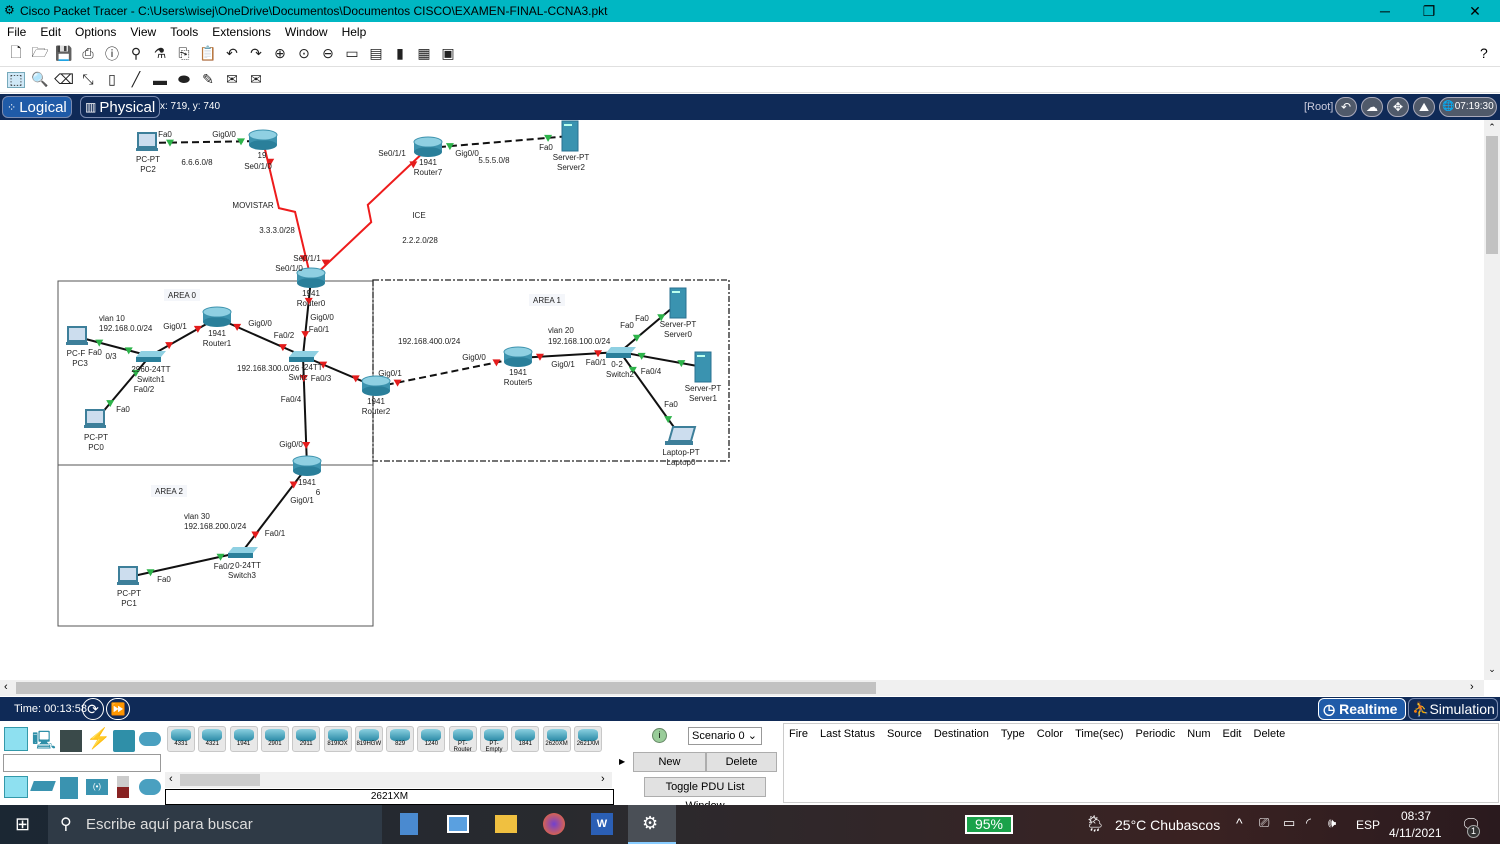 The image size is (1500, 844). I want to click on link-pc2-routertop, so click(205, 142).